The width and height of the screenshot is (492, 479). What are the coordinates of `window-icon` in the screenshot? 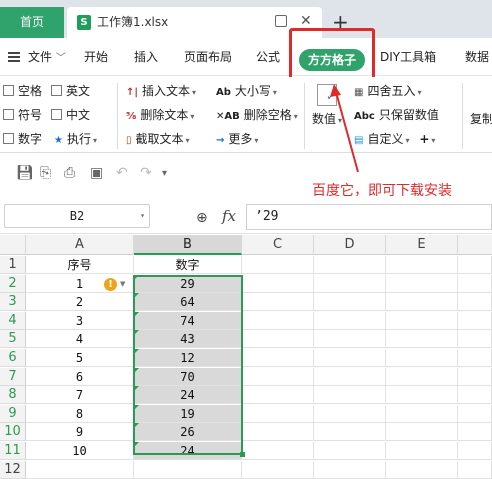 It's located at (281, 21).